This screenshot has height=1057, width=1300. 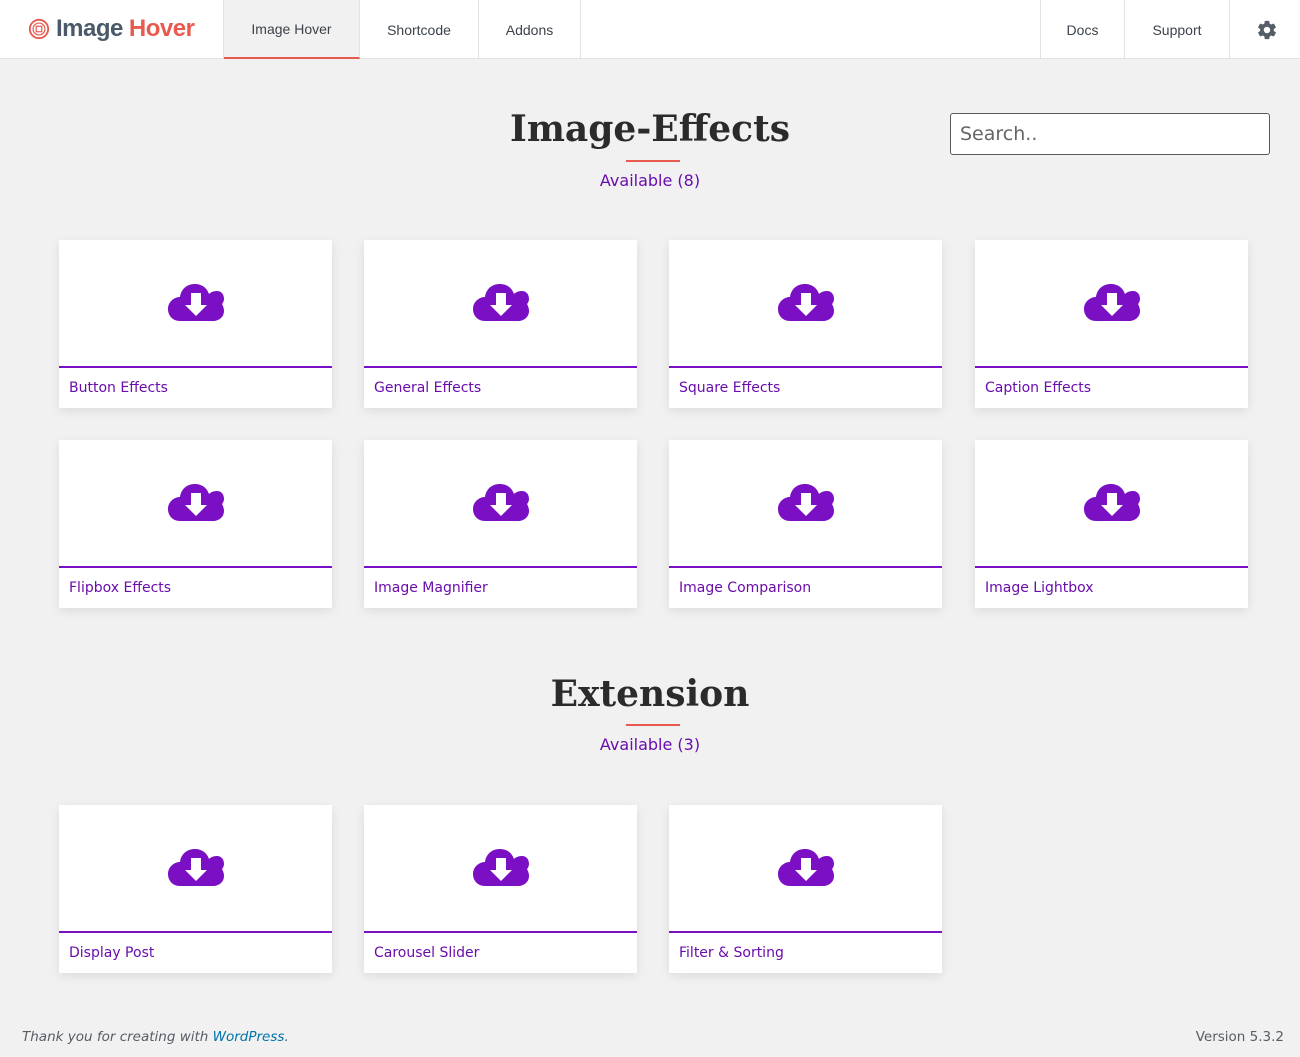 I want to click on addon-card: Carousel Slider, so click(x=500, y=889).